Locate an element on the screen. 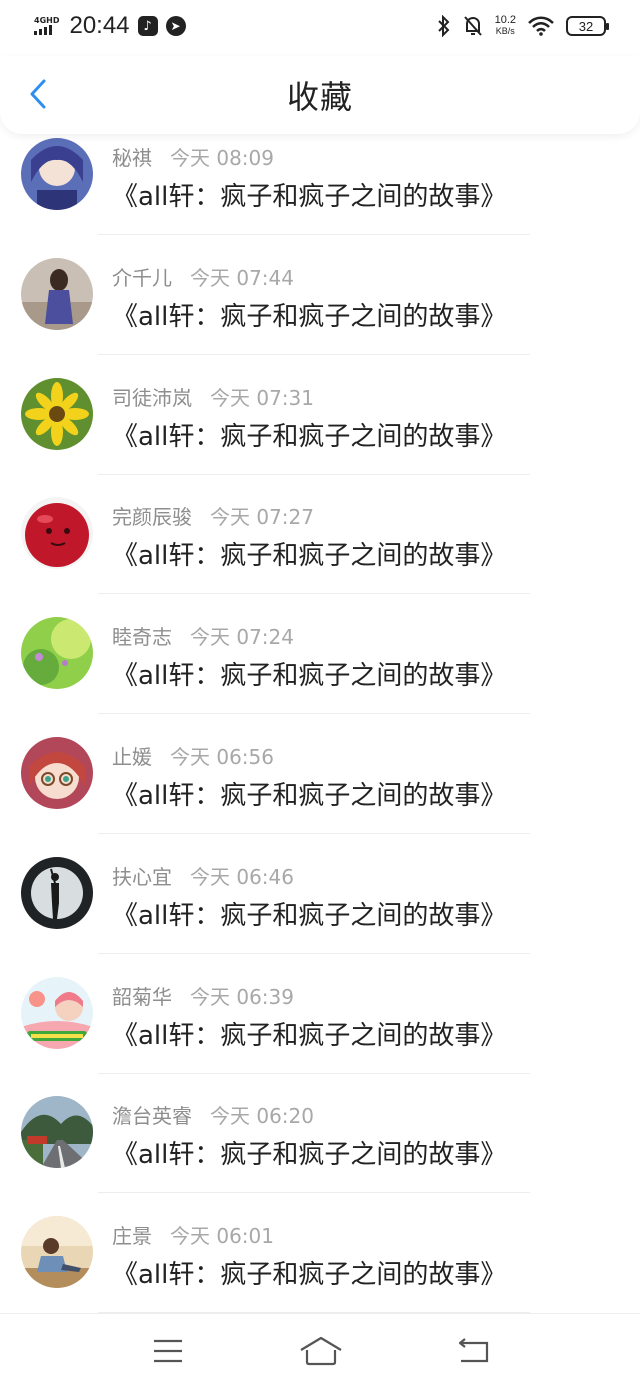  list-item: 止媛 今天 06:56 《all轩：疯子和疯子之间的故事》 is located at coordinates (320, 795).